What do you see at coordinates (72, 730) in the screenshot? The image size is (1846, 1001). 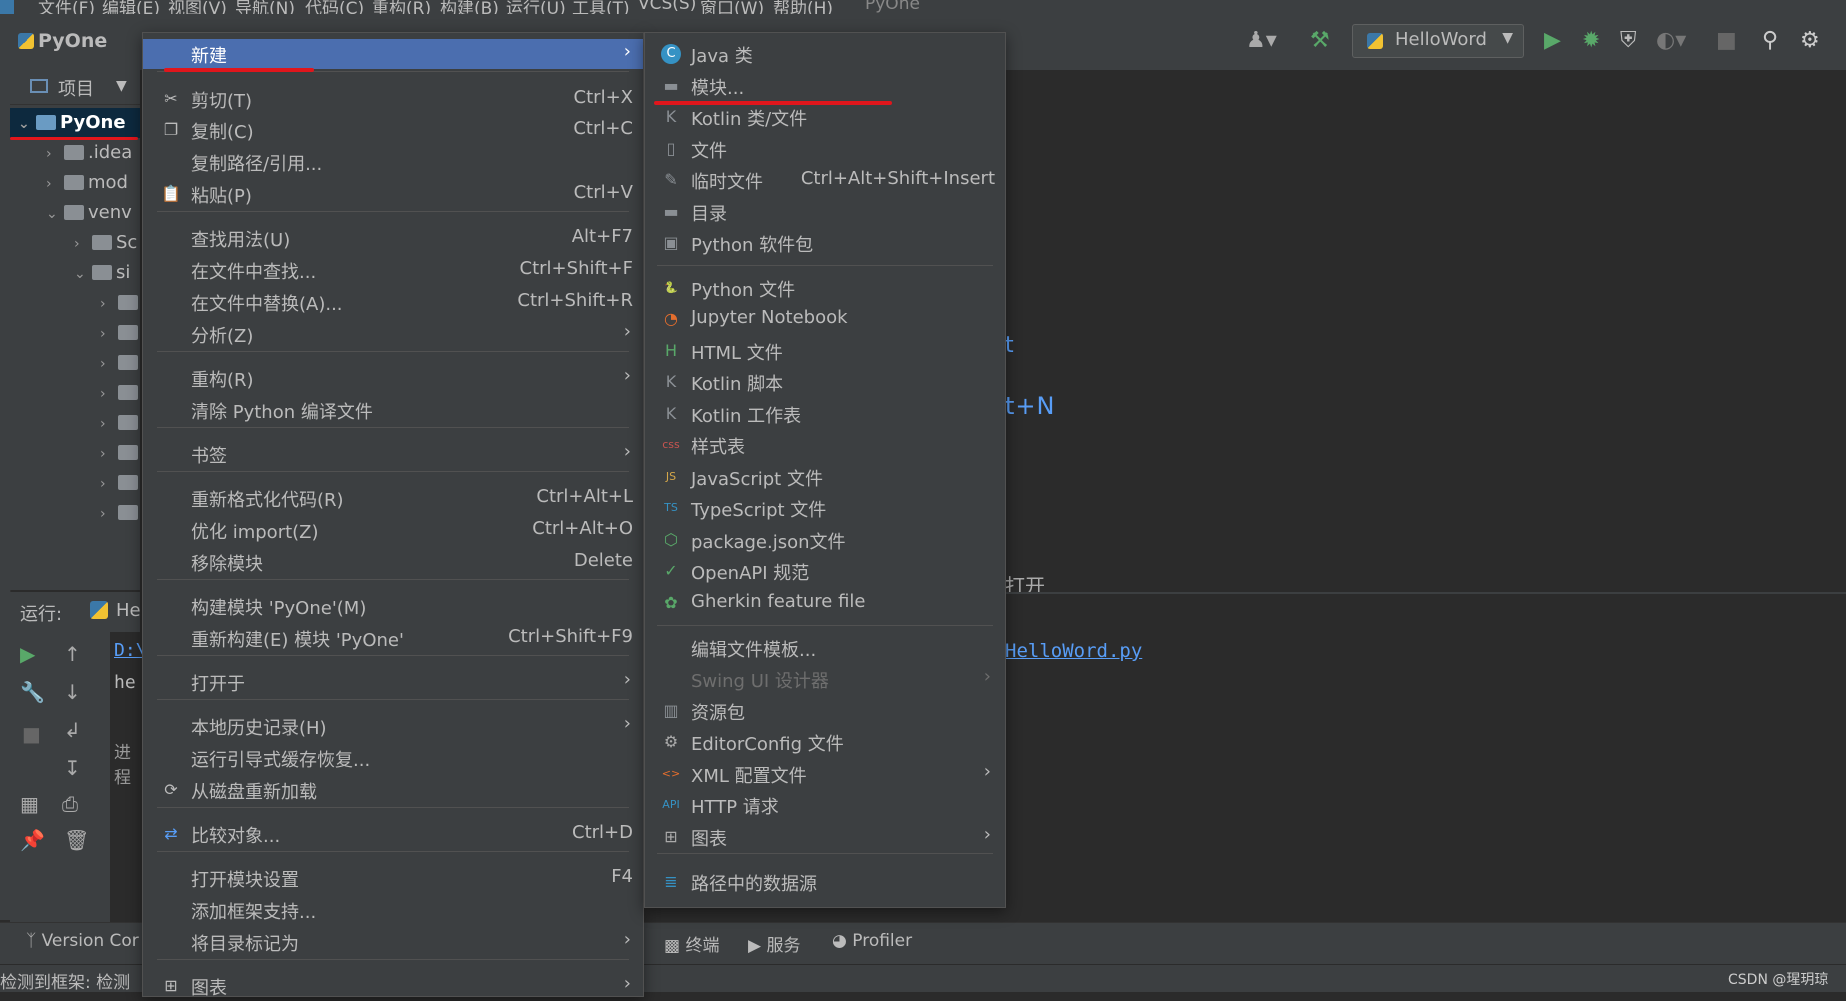 I see `soft-wrap-icon: ↲` at bounding box center [72, 730].